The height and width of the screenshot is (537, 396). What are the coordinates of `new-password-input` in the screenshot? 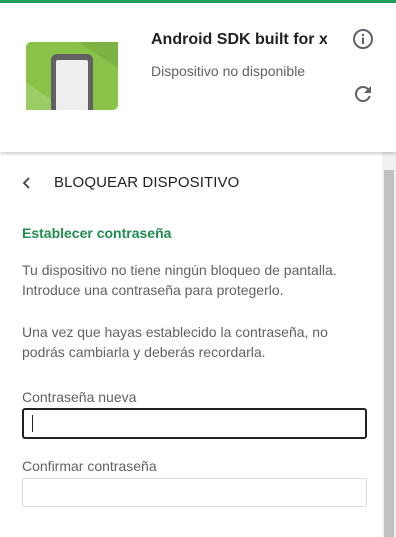 It's located at (194, 423).